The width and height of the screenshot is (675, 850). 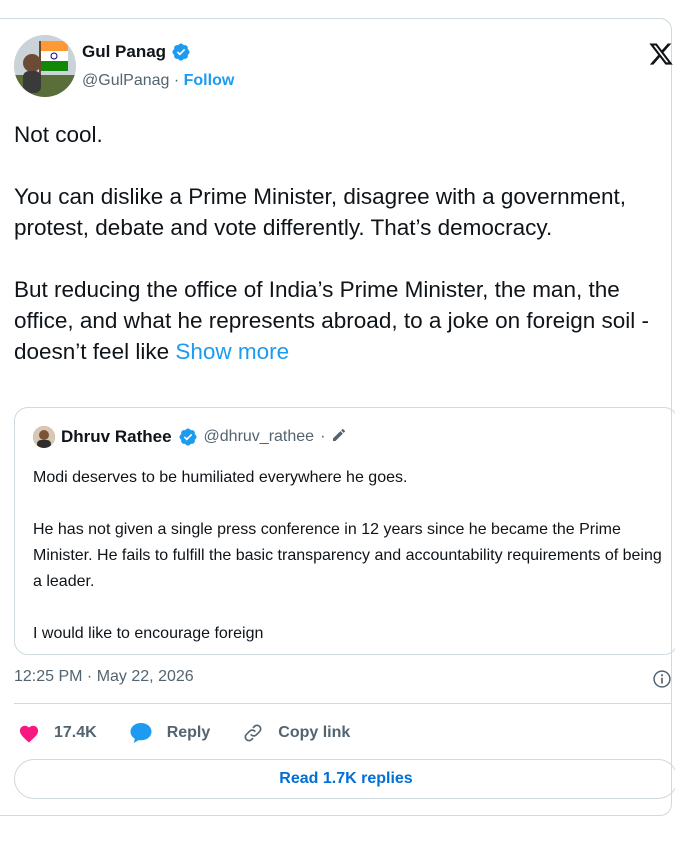 I want to click on copy-link-button: Copy link, so click(x=296, y=733).